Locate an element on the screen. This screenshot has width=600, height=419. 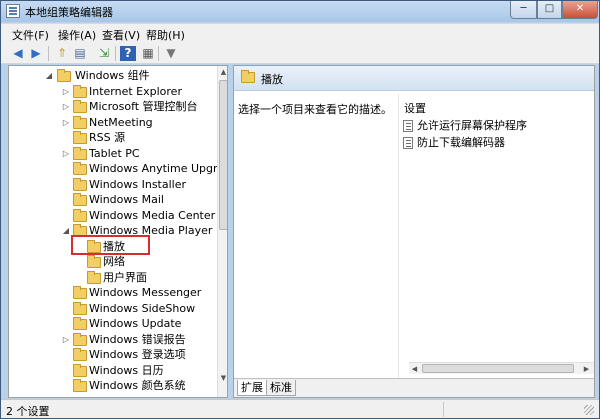
details-horizontal-scrollbar: ◀ ▶ is located at coordinates (501, 368).